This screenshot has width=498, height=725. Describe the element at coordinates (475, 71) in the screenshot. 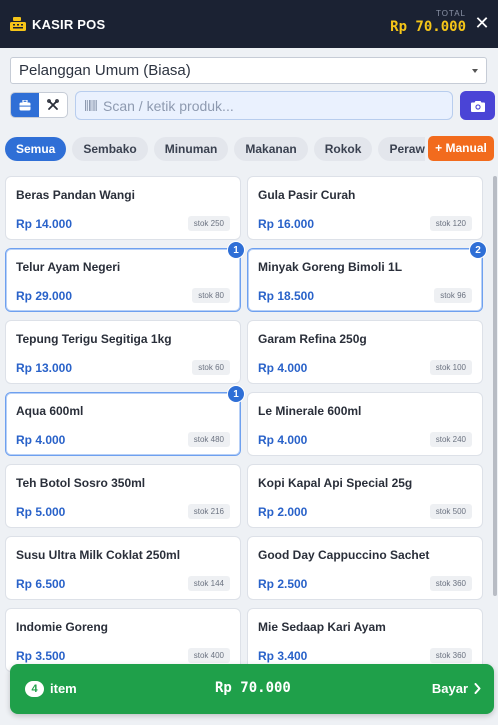

I see `caret-down-icon` at that location.